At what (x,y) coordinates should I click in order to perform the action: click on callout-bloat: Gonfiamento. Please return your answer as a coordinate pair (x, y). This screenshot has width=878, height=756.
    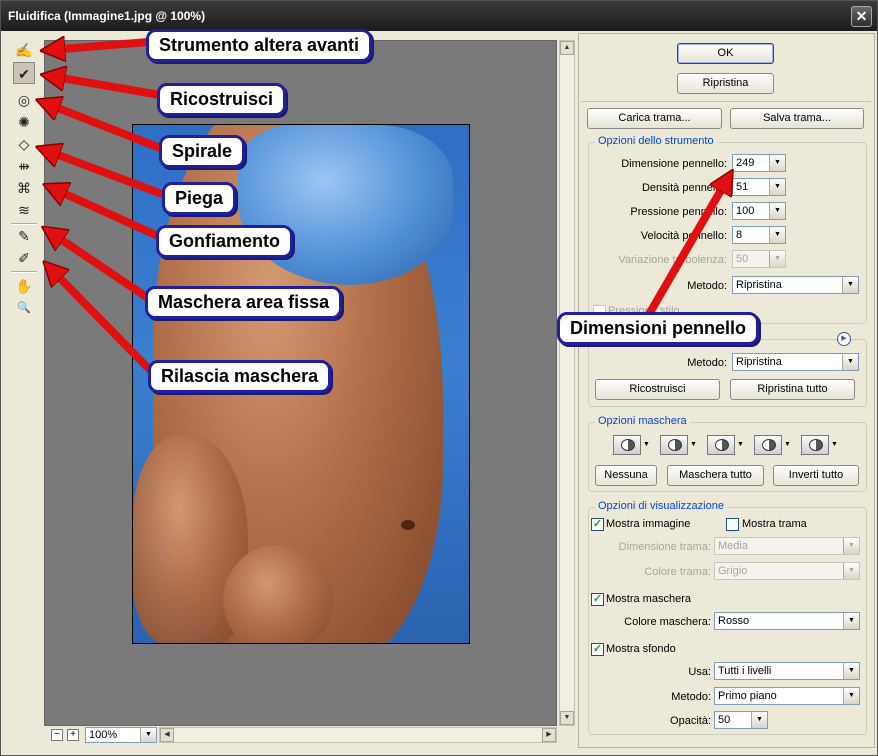
    Looking at the image, I should click on (224, 241).